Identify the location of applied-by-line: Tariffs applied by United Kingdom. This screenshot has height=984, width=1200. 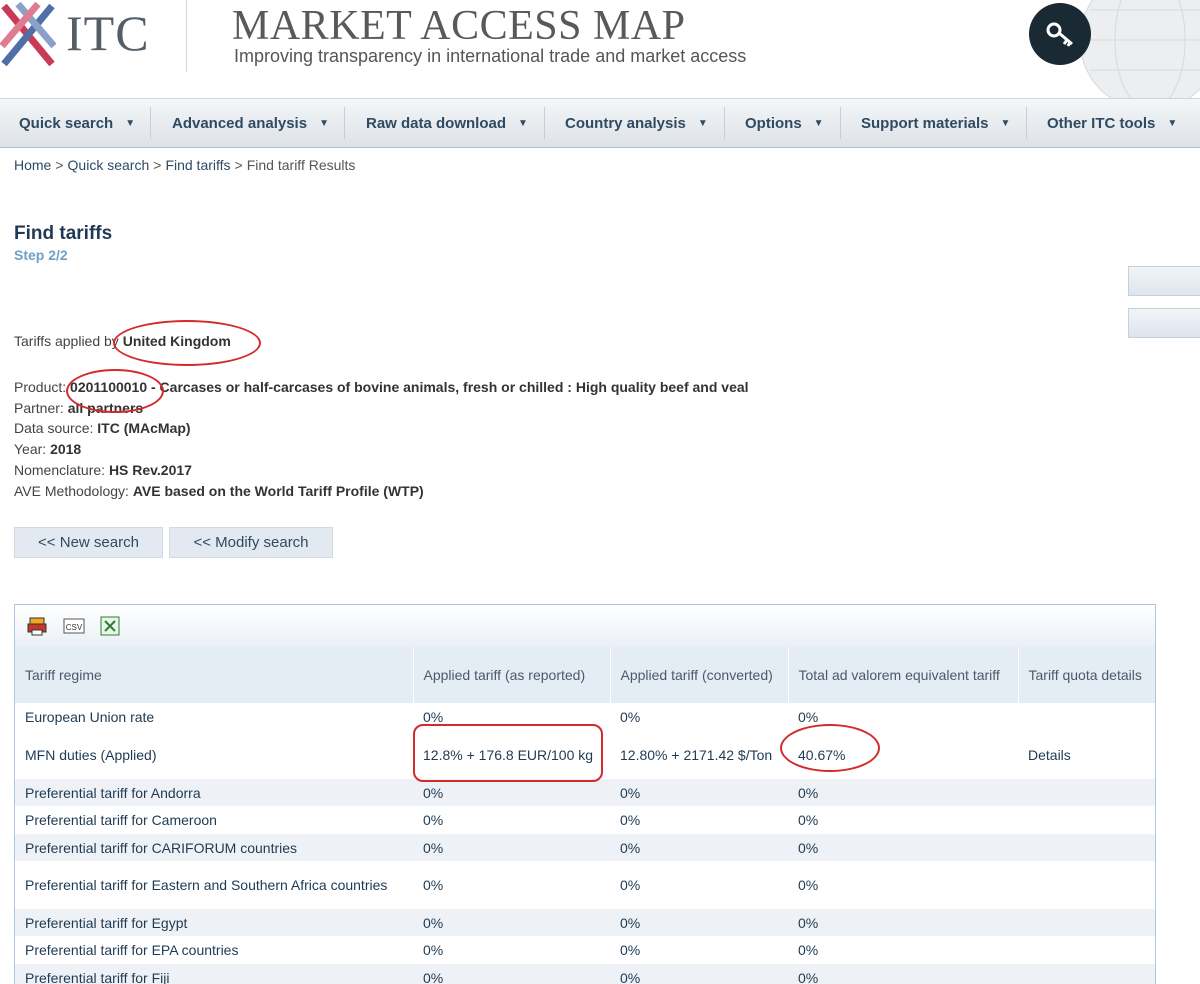
(122, 341).